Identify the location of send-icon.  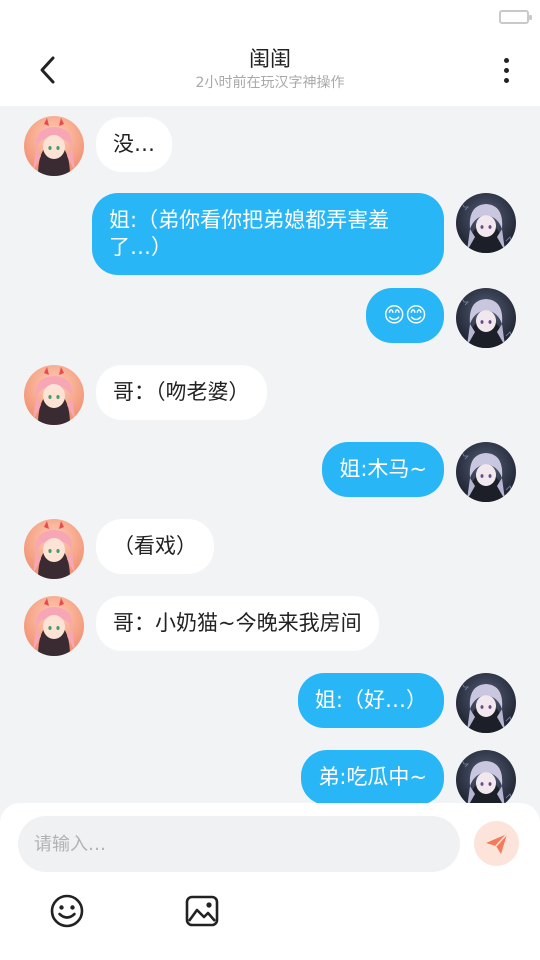
(496, 843).